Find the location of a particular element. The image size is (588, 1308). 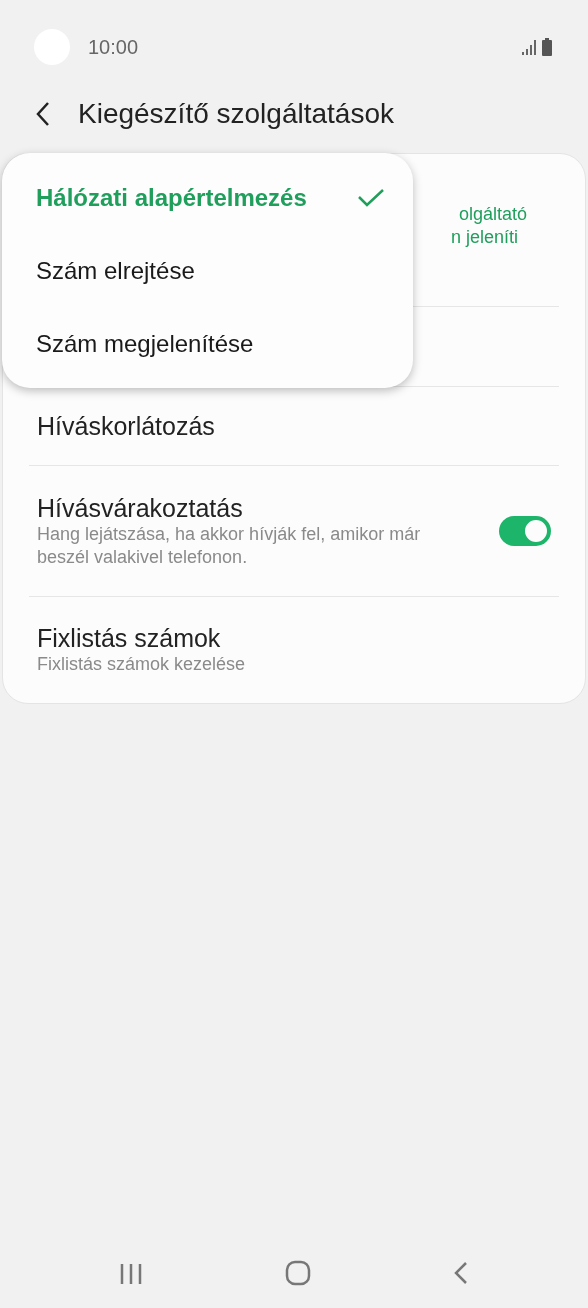

setting-subtitle: Fixlistás számok kezelése is located at coordinates (142, 665).